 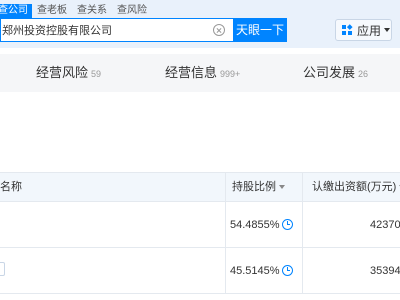 I want to click on column-header-amount: 认缴出资额(万元), so click(x=356, y=187).